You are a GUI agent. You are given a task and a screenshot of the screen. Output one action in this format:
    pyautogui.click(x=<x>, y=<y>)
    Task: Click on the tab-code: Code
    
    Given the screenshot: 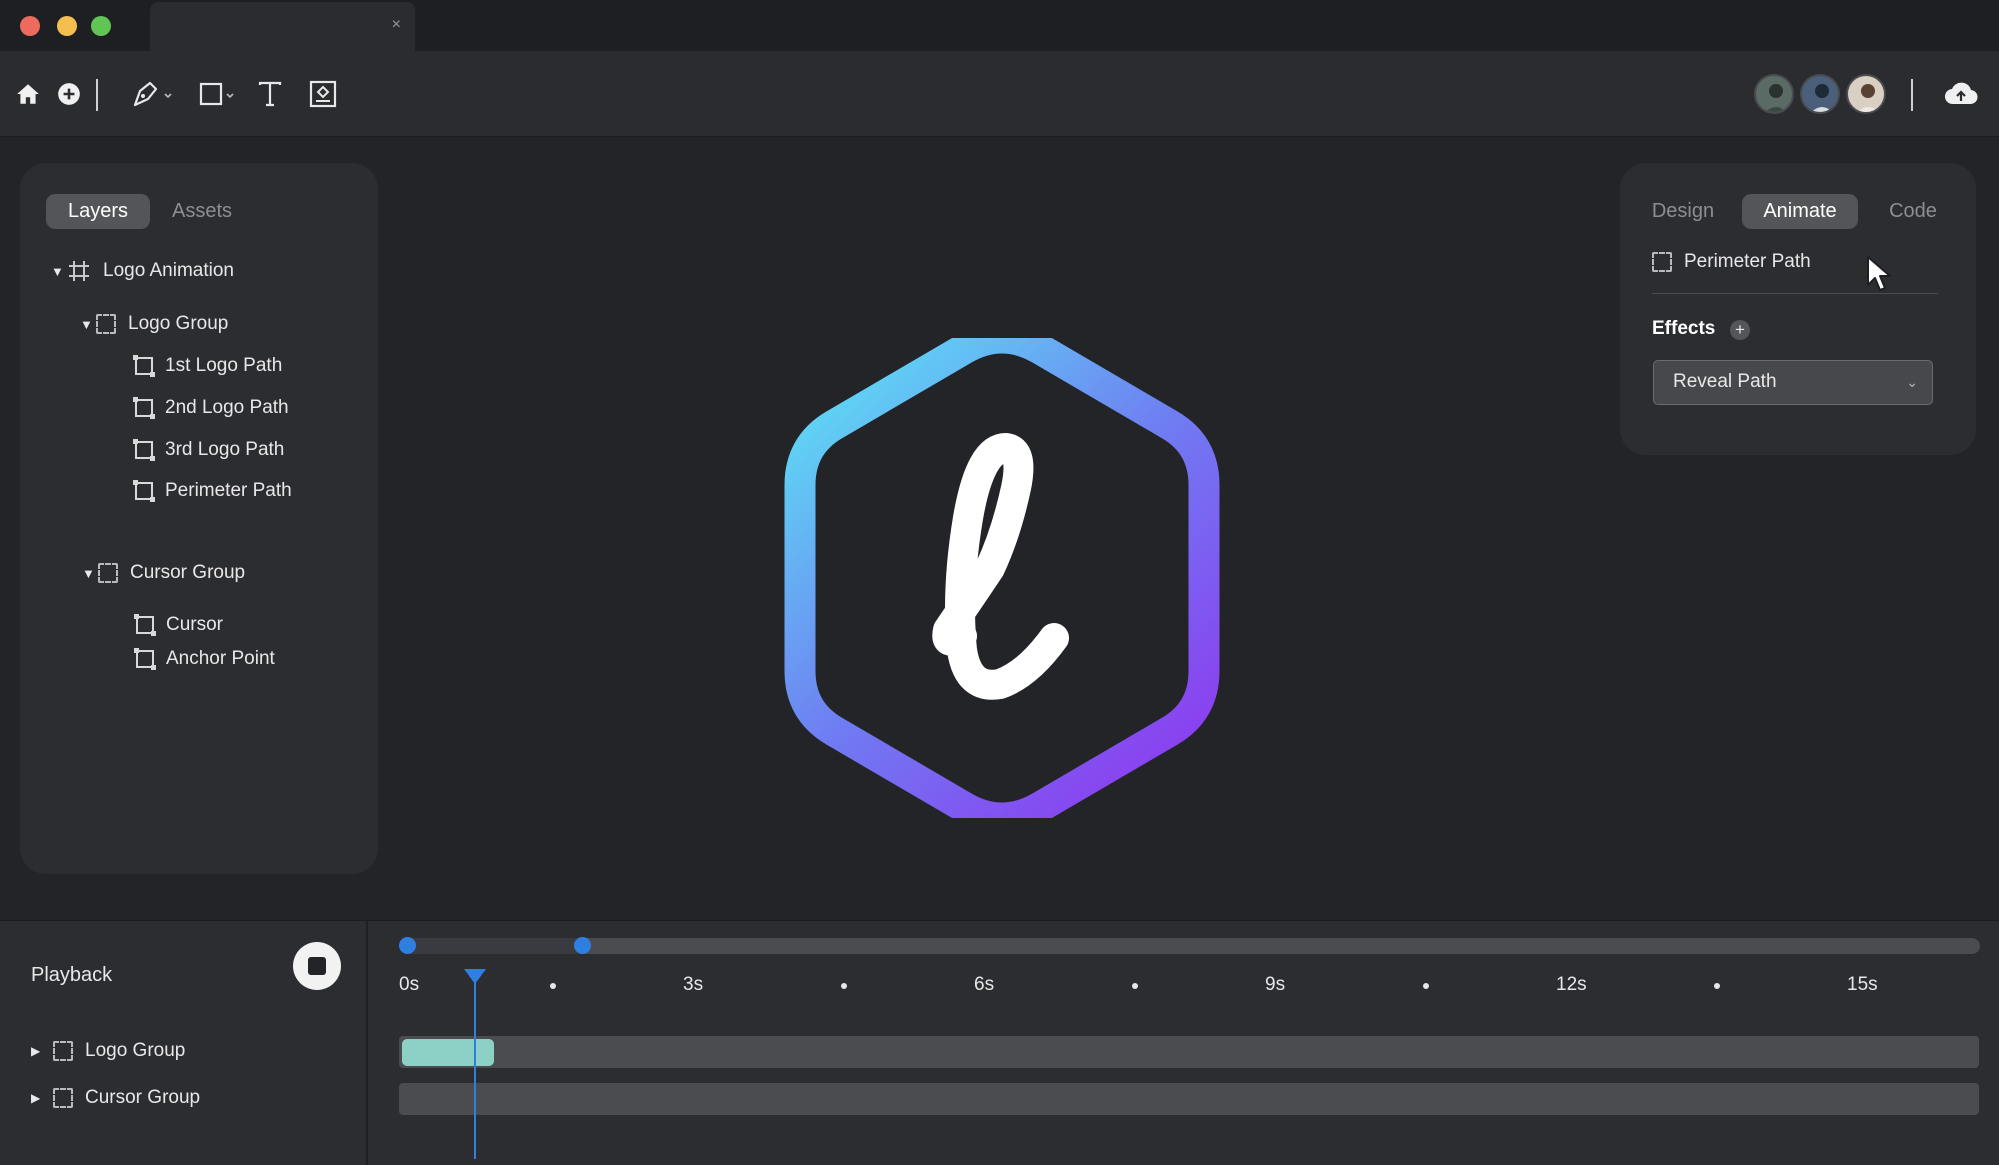 What is the action you would take?
    pyautogui.click(x=1913, y=211)
    